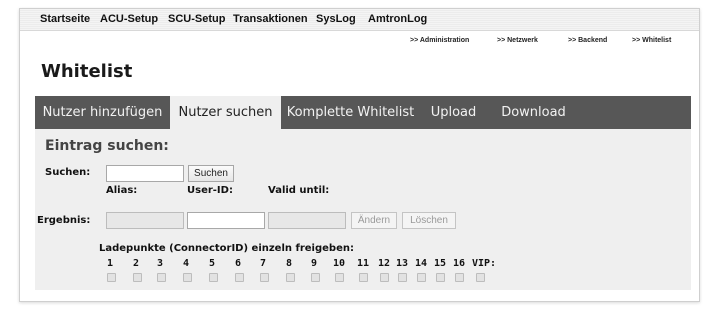 This screenshot has height=313, width=711. I want to click on tab-download: Download, so click(533, 112).